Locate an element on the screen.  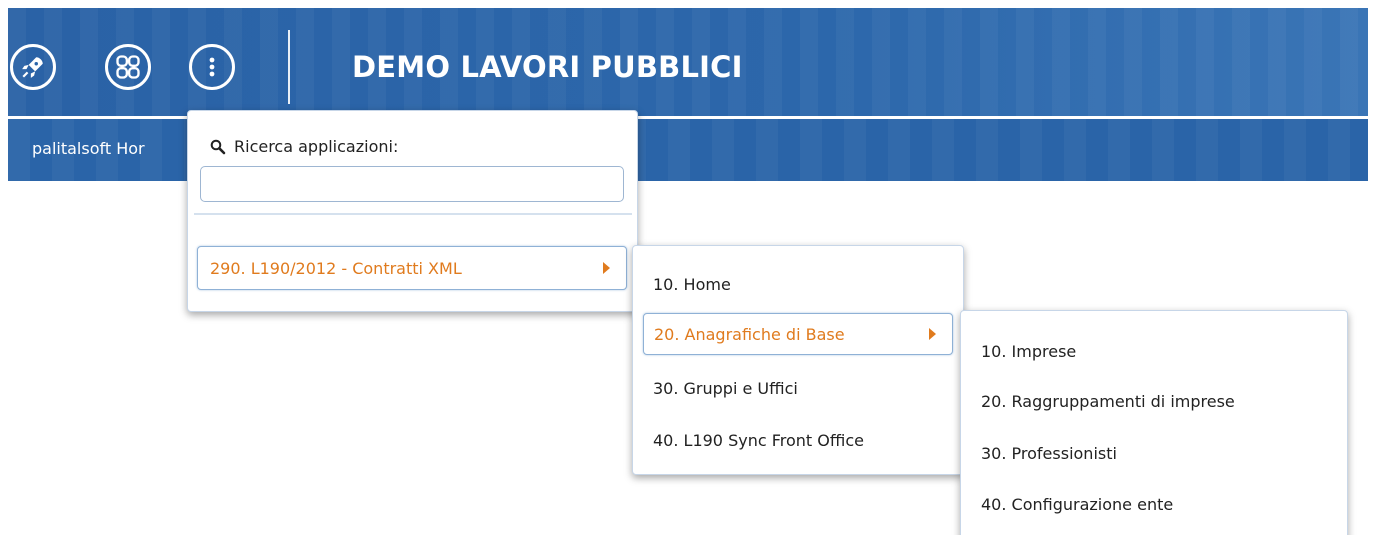
rocket-icon is located at coordinates (33, 67).